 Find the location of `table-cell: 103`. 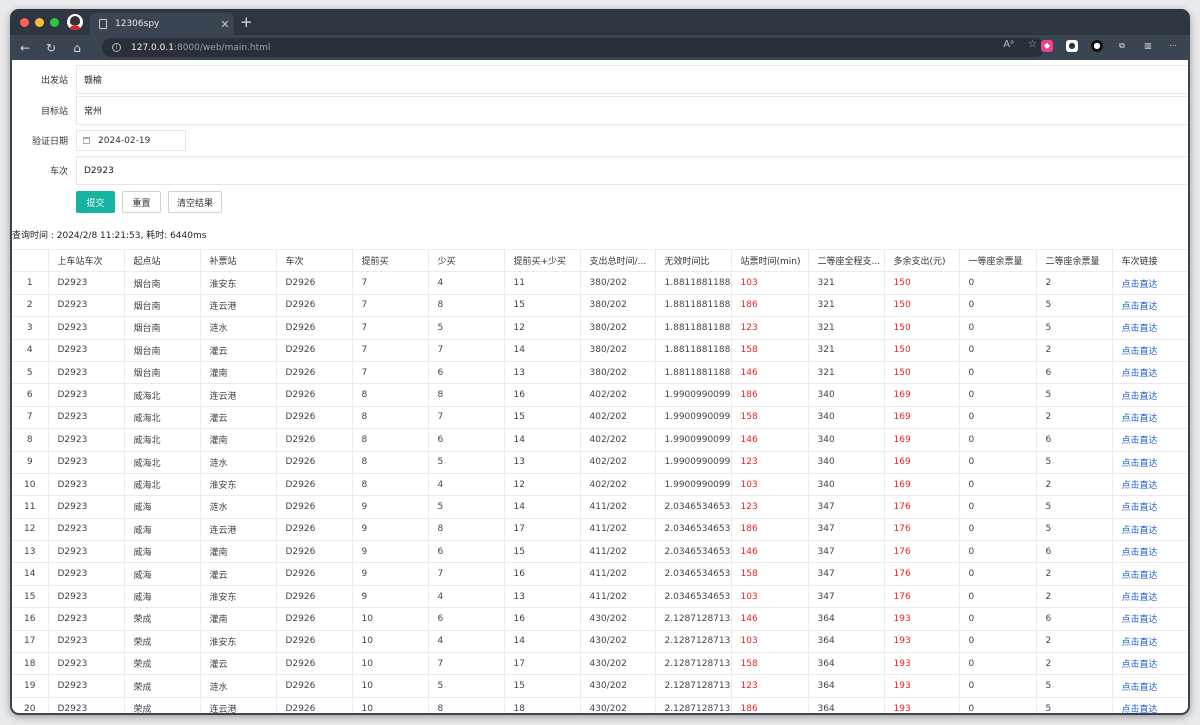

table-cell: 103 is located at coordinates (770, 283).